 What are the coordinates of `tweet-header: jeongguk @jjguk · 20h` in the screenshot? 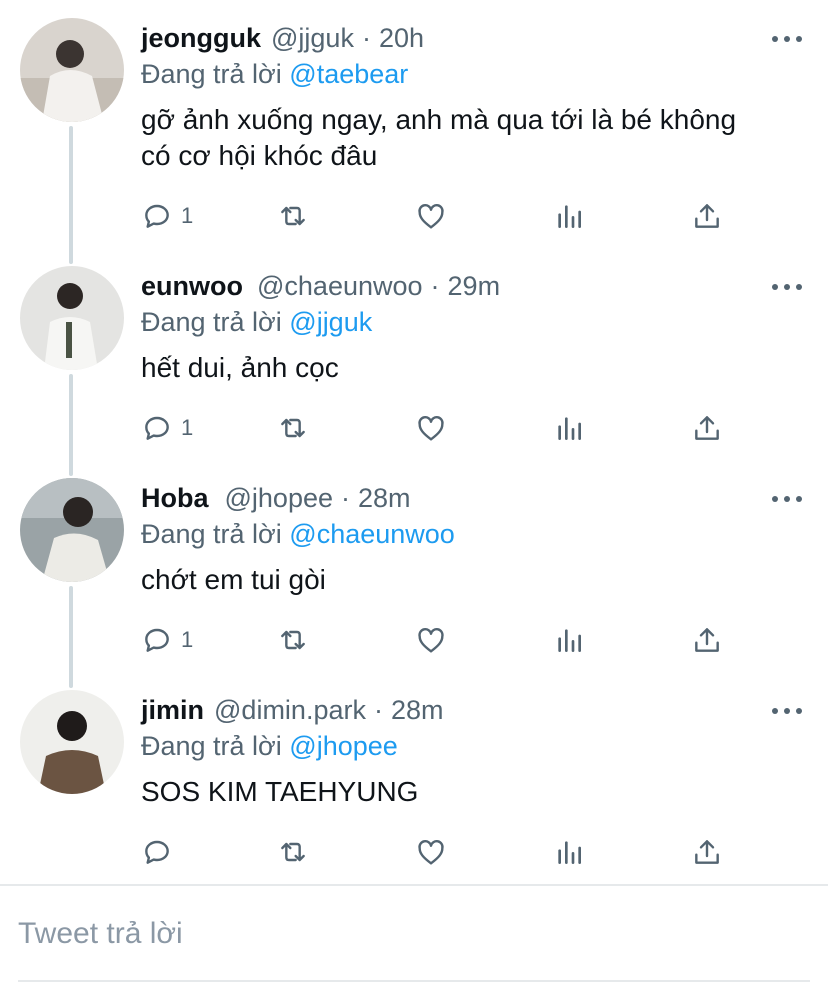 It's located at (282, 38).